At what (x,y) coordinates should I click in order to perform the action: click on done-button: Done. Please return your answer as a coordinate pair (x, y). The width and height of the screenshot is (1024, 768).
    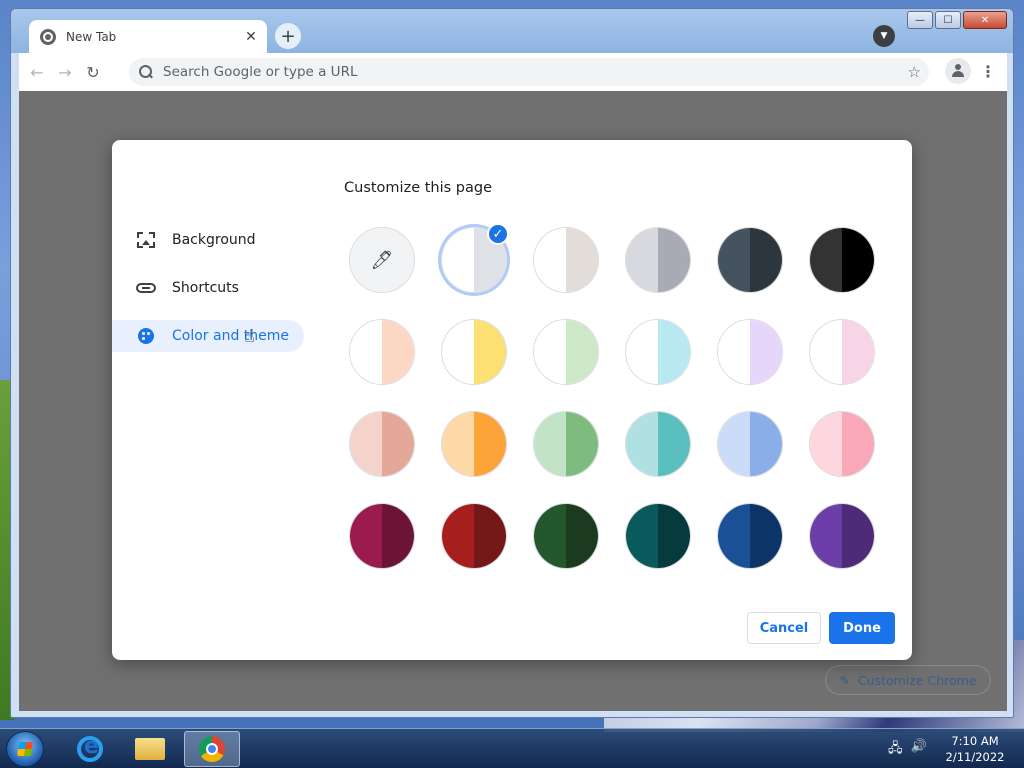
    Looking at the image, I should click on (862, 628).